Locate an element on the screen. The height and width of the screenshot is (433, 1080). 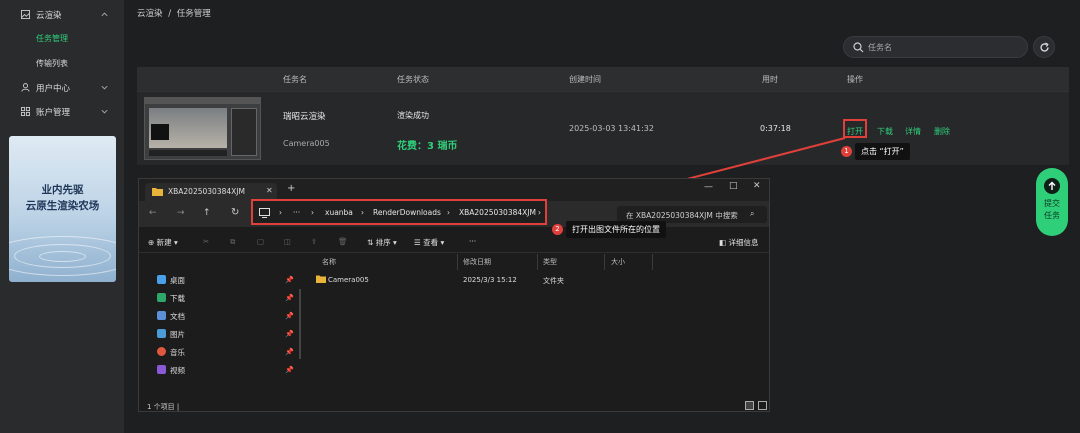
nav-item-documents: 文档 is located at coordinates (171, 316).